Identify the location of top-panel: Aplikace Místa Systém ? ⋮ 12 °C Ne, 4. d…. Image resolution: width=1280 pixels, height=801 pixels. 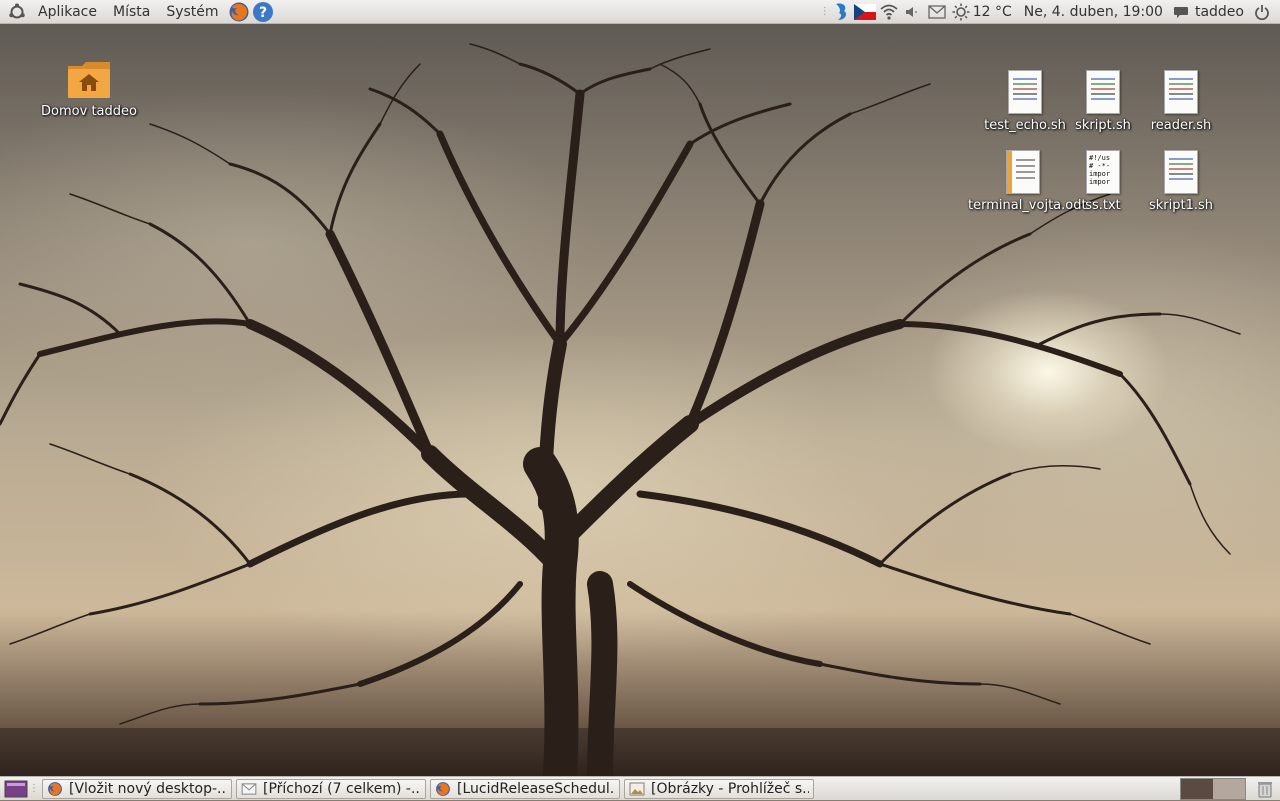
(640, 12).